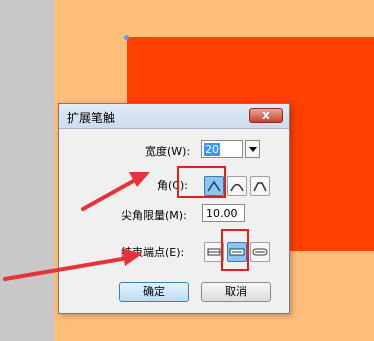  Describe the element at coordinates (110, 194) in the screenshot. I see `arrow-to-corner` at that location.